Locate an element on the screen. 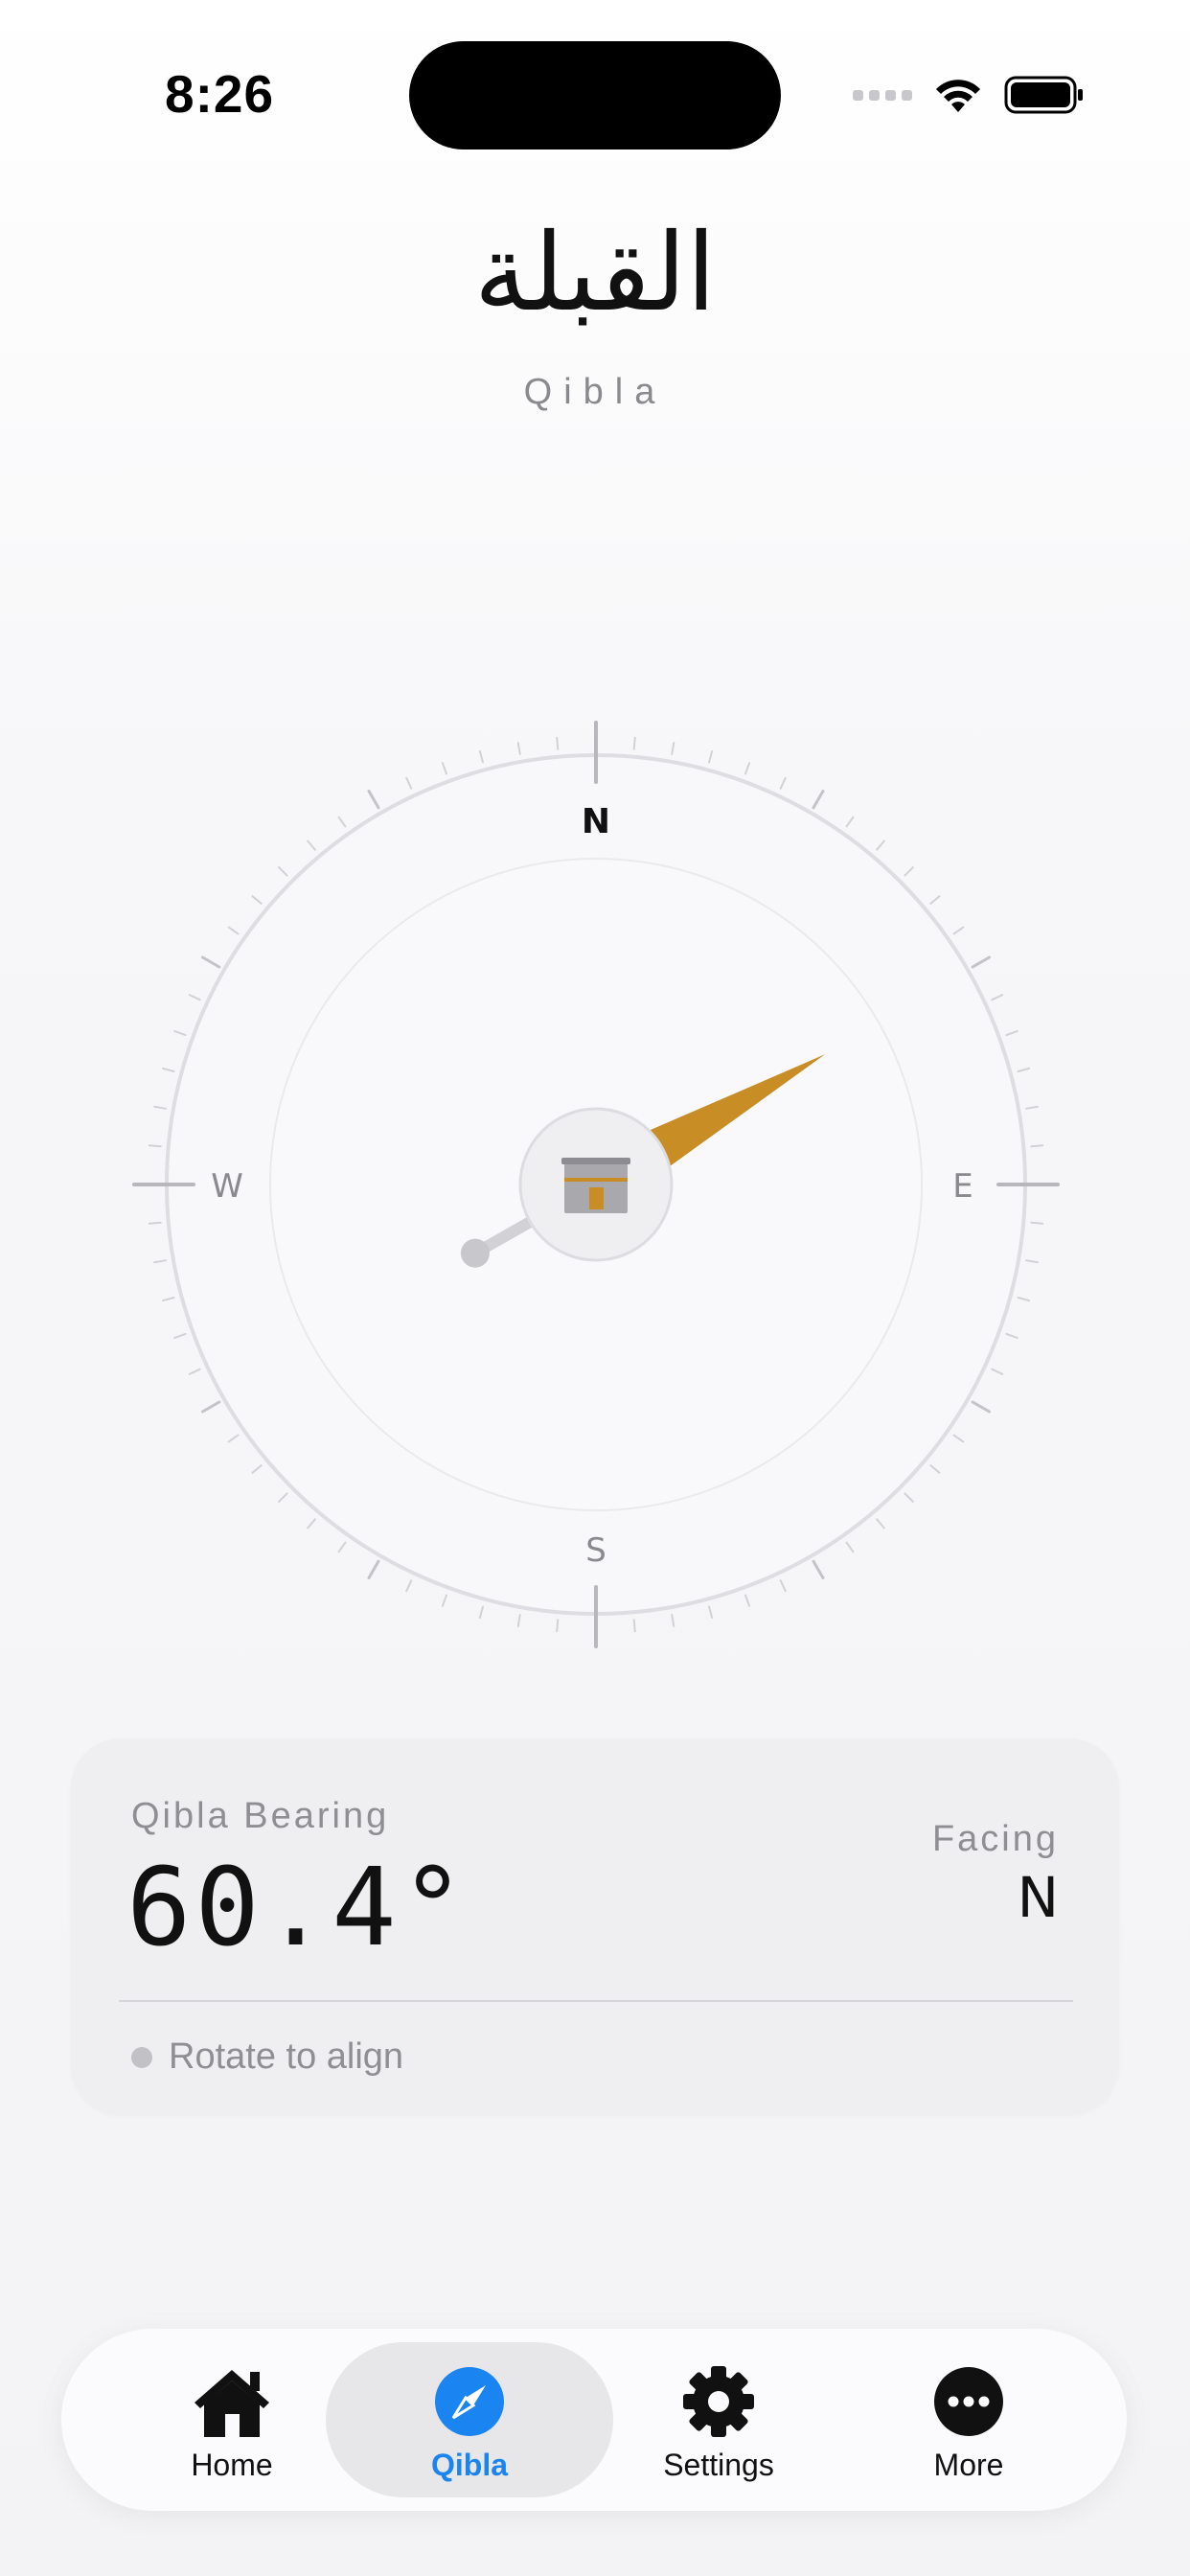 Image resolution: width=1190 pixels, height=2576 pixels. kaaba-icon is located at coordinates (595, 1185).